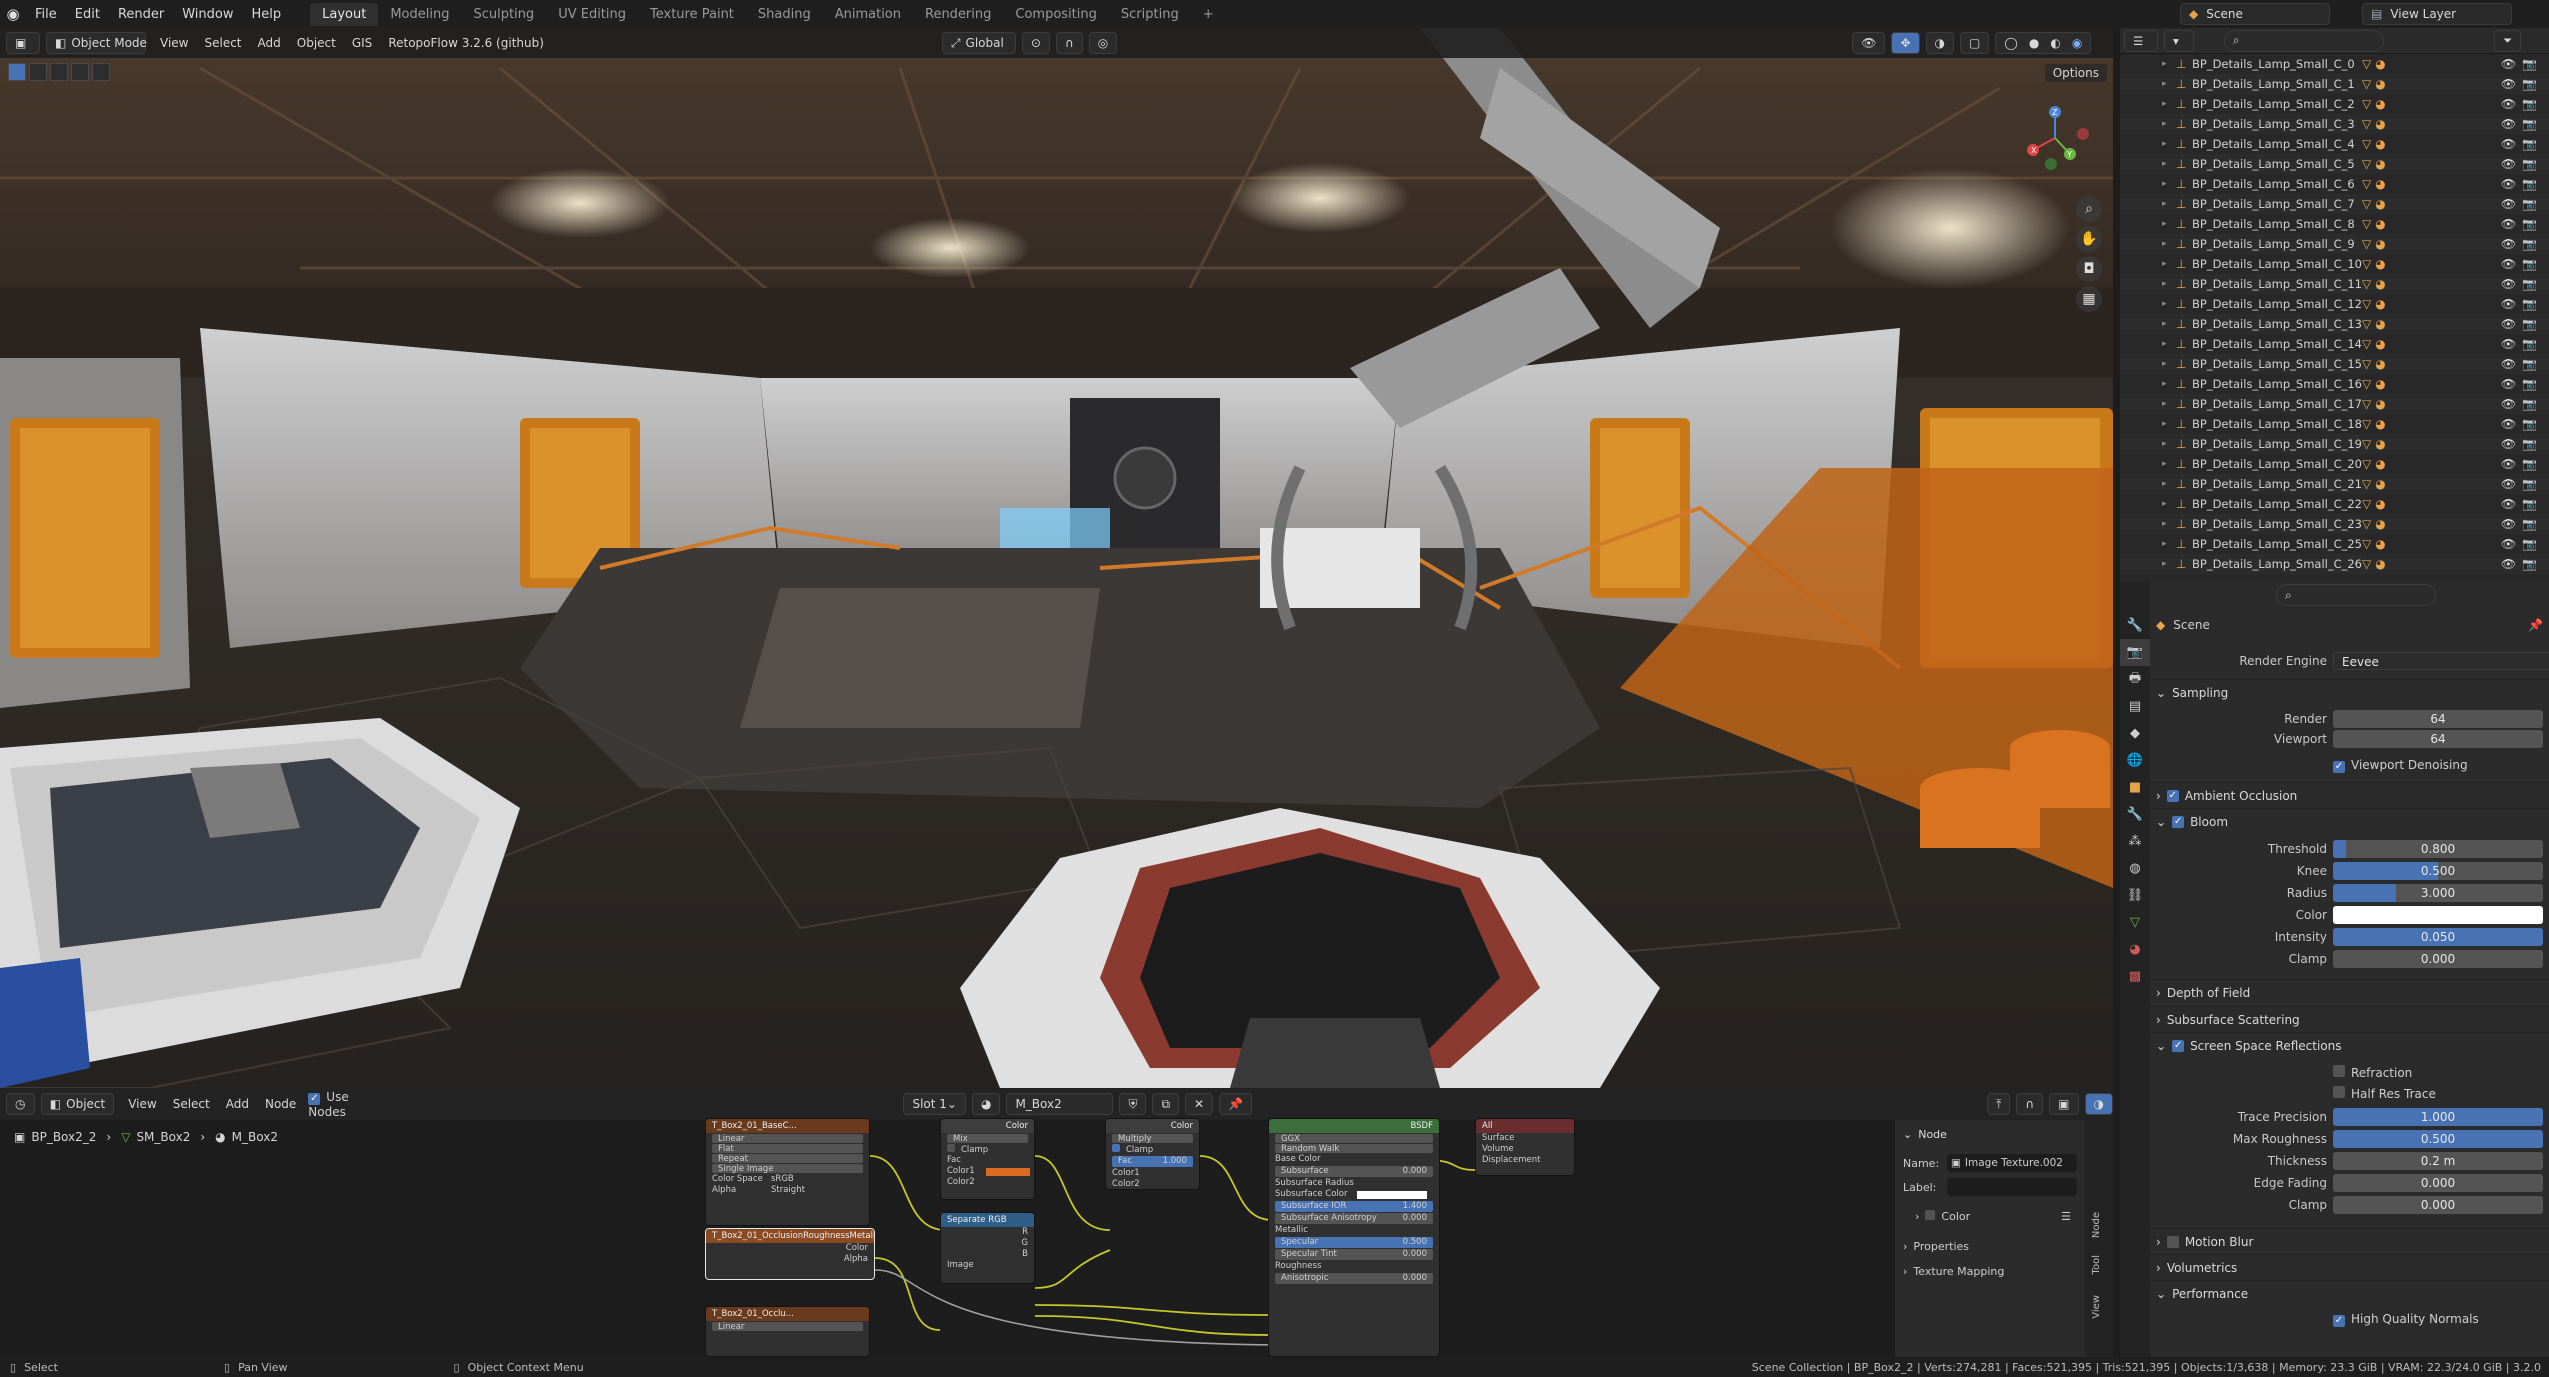  What do you see at coordinates (1354, 1218) in the screenshot?
I see `bsdf-input-row: Subsurface Anisotropy 0.000` at bounding box center [1354, 1218].